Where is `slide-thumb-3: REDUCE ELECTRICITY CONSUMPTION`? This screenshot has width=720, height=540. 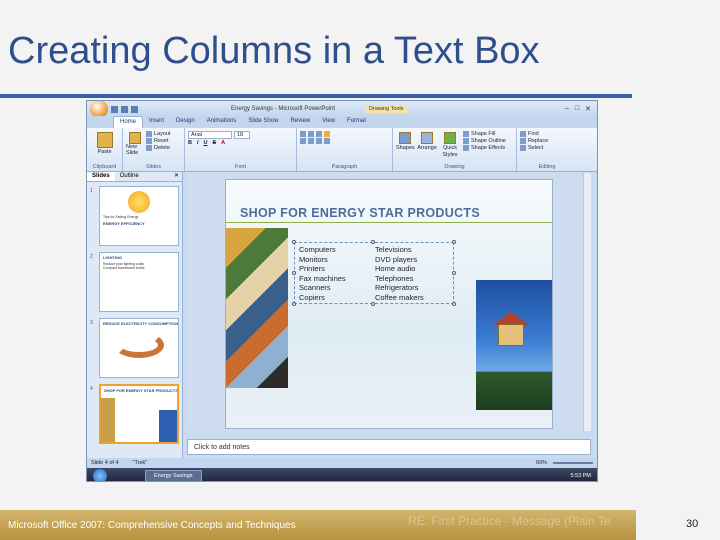 slide-thumb-3: REDUCE ELECTRICITY CONSUMPTION is located at coordinates (139, 348).